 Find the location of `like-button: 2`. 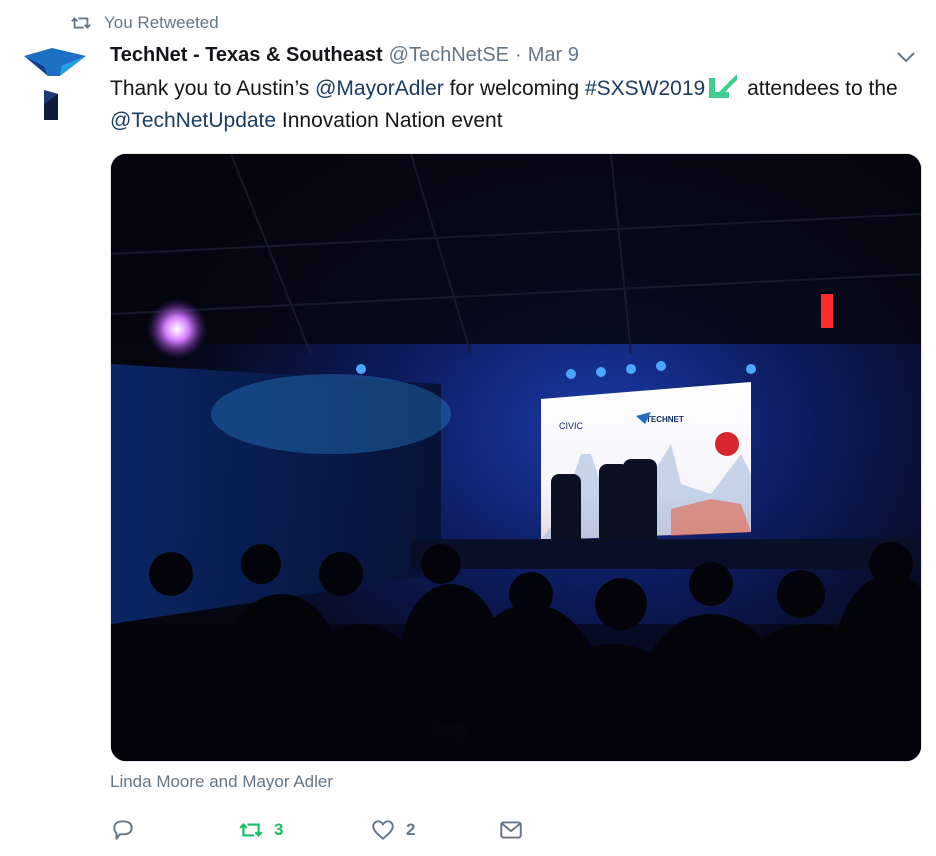

like-button: 2 is located at coordinates (392, 830).